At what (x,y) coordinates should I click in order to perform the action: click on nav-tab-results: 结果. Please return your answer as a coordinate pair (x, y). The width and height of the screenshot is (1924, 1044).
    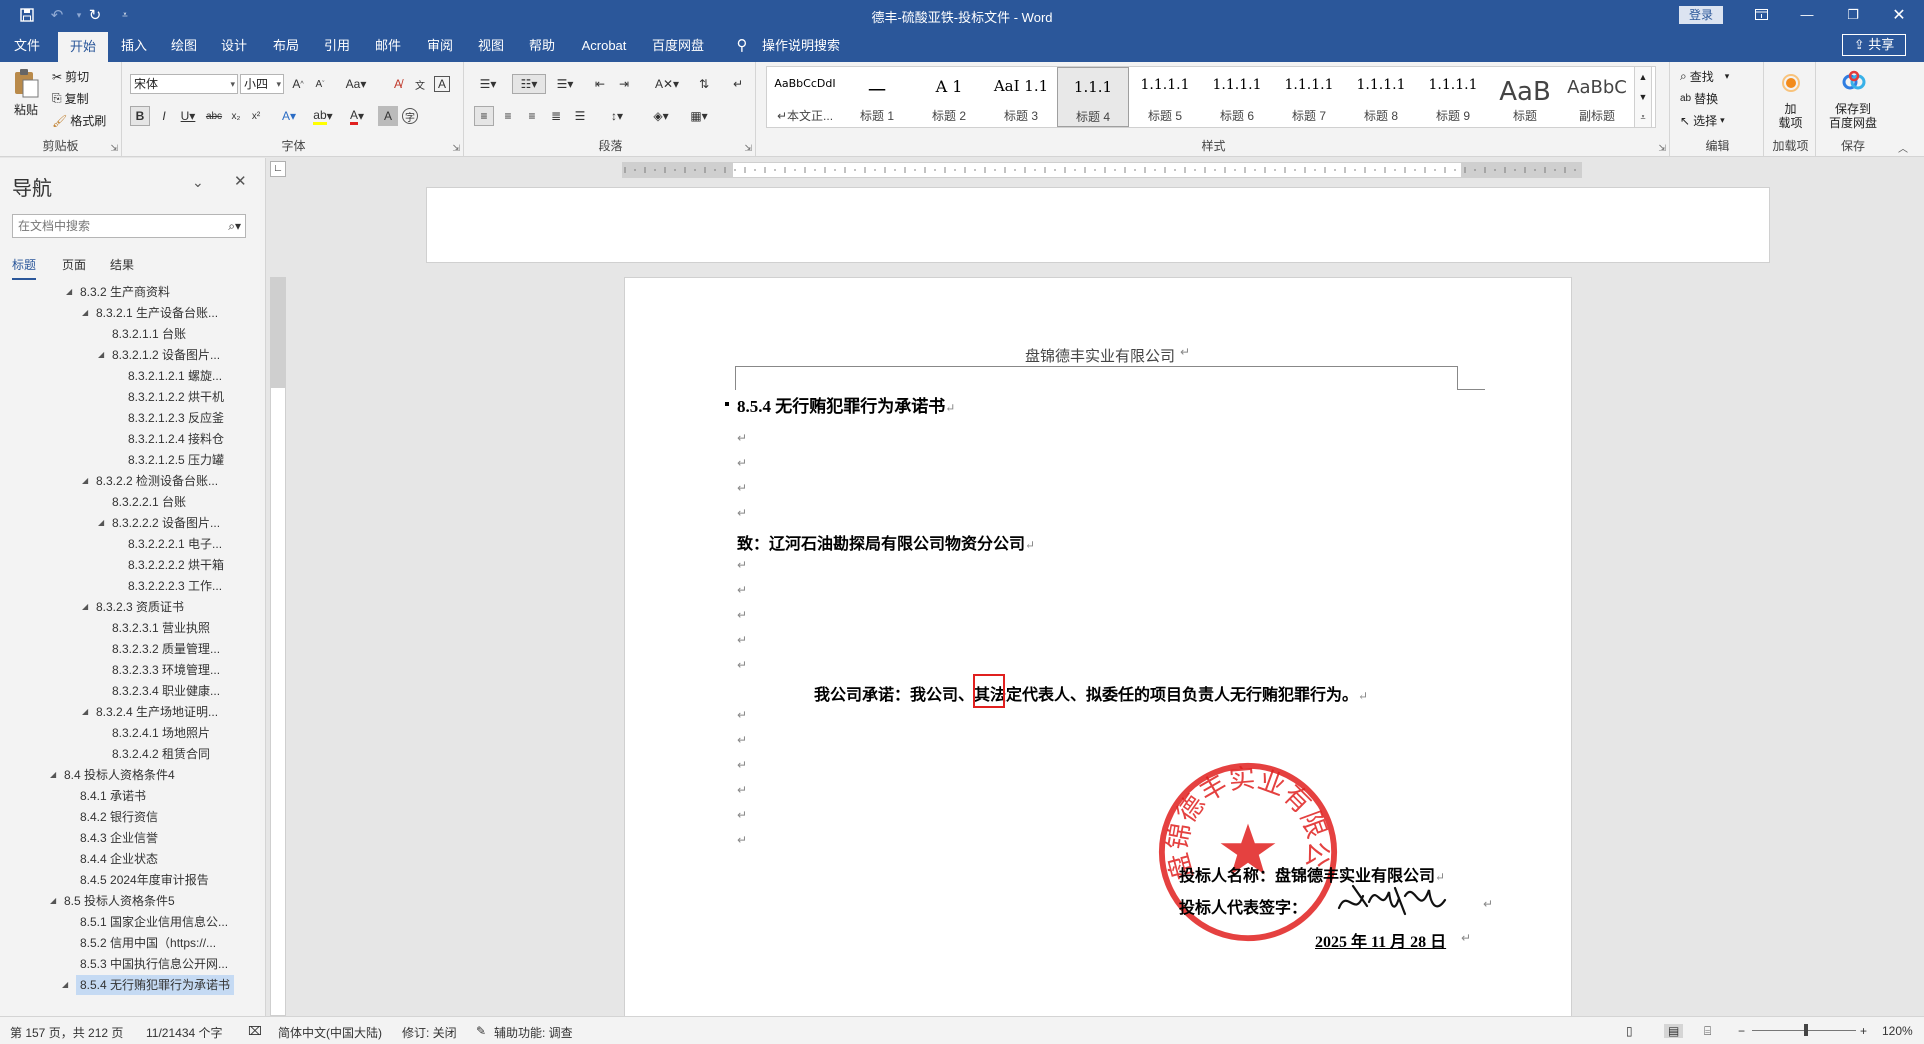
    Looking at the image, I should click on (122, 264).